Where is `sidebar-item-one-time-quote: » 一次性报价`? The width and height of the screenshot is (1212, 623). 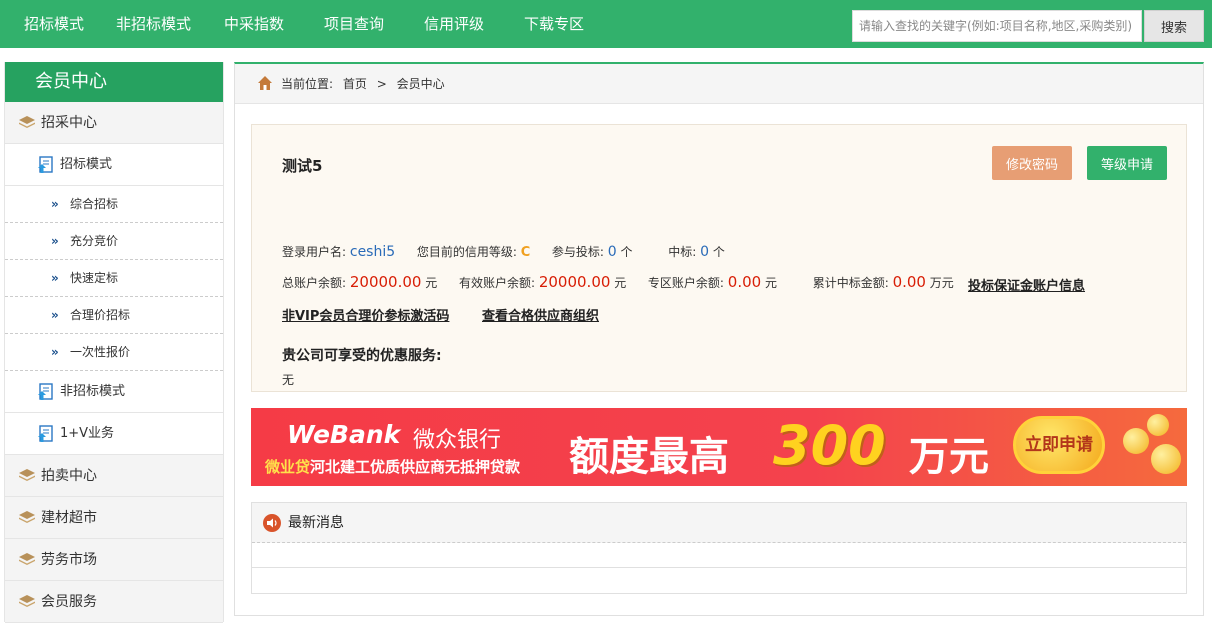
sidebar-item-one-time-quote: » 一次性报价 is located at coordinates (114, 352).